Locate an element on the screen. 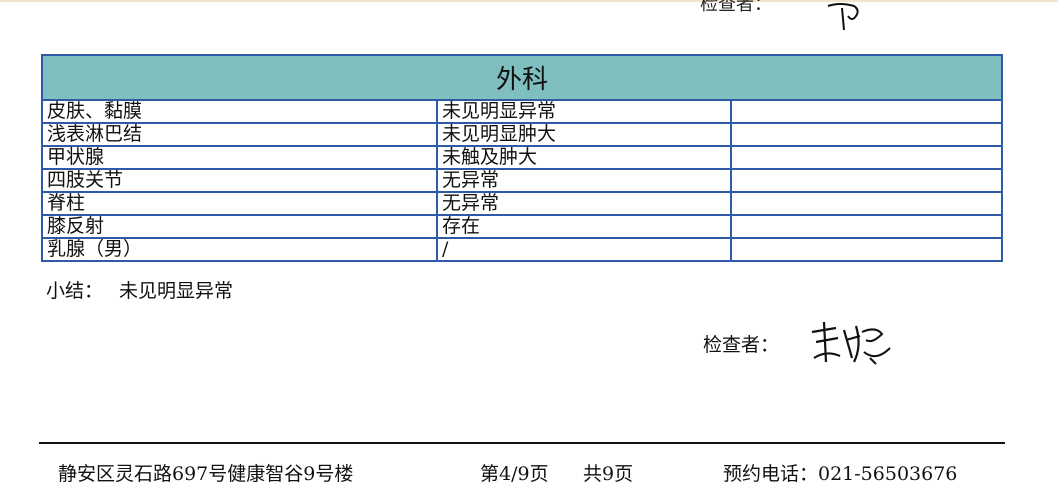  exam-result-cell: / is located at coordinates (584, 248).